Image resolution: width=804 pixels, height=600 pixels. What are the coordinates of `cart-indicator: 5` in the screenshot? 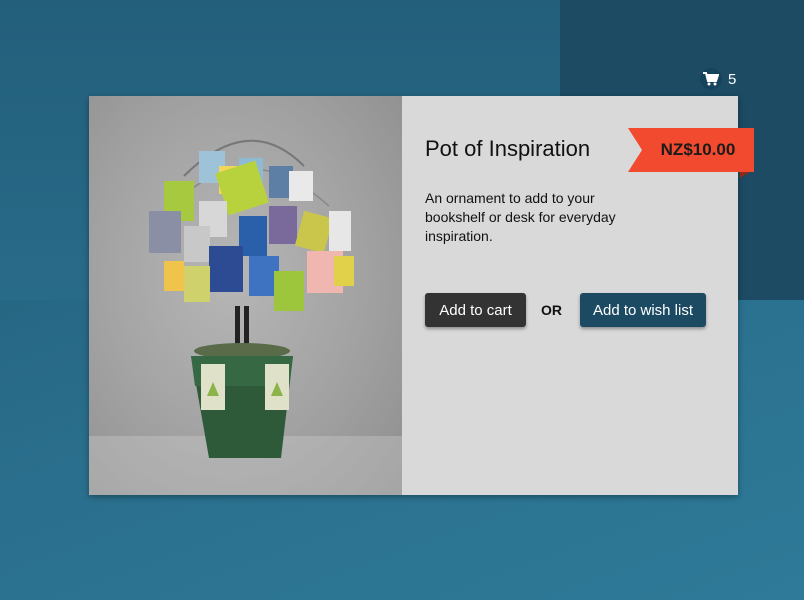 It's located at (718, 79).